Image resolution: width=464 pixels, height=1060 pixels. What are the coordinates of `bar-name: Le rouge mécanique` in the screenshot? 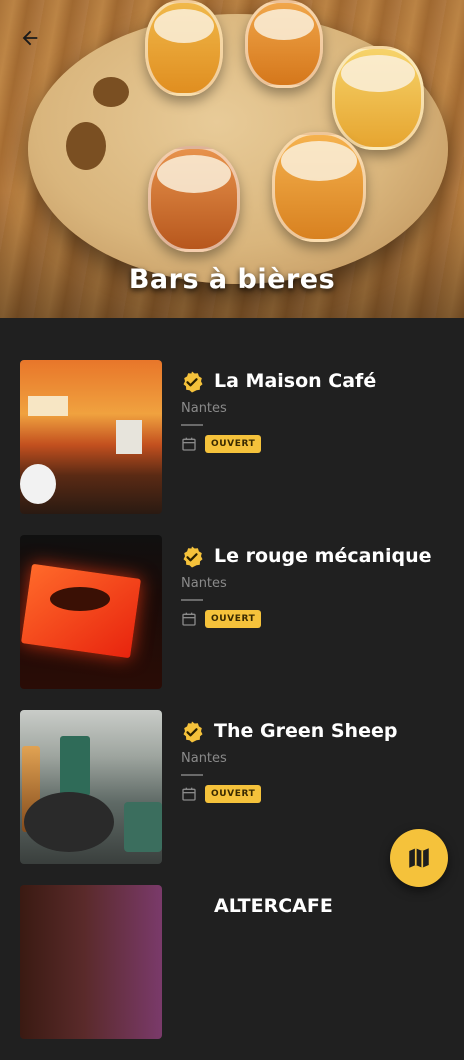 It's located at (323, 556).